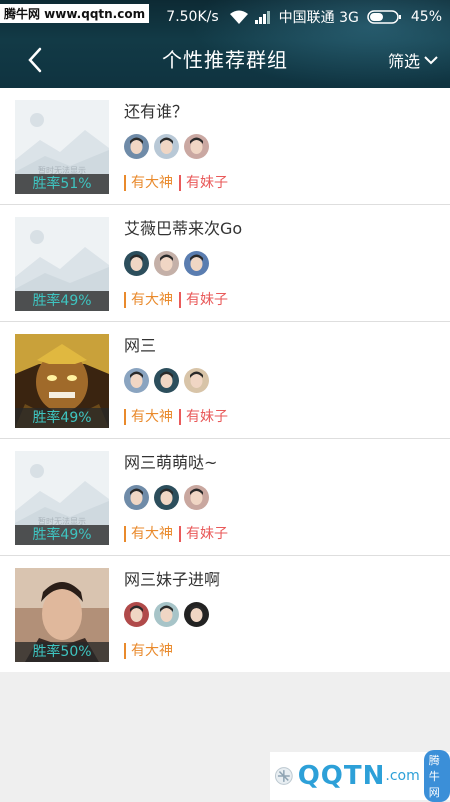 The image size is (450, 802). I want to click on bottom-watermark: QQTN .com 腾牛网, so click(360, 776).